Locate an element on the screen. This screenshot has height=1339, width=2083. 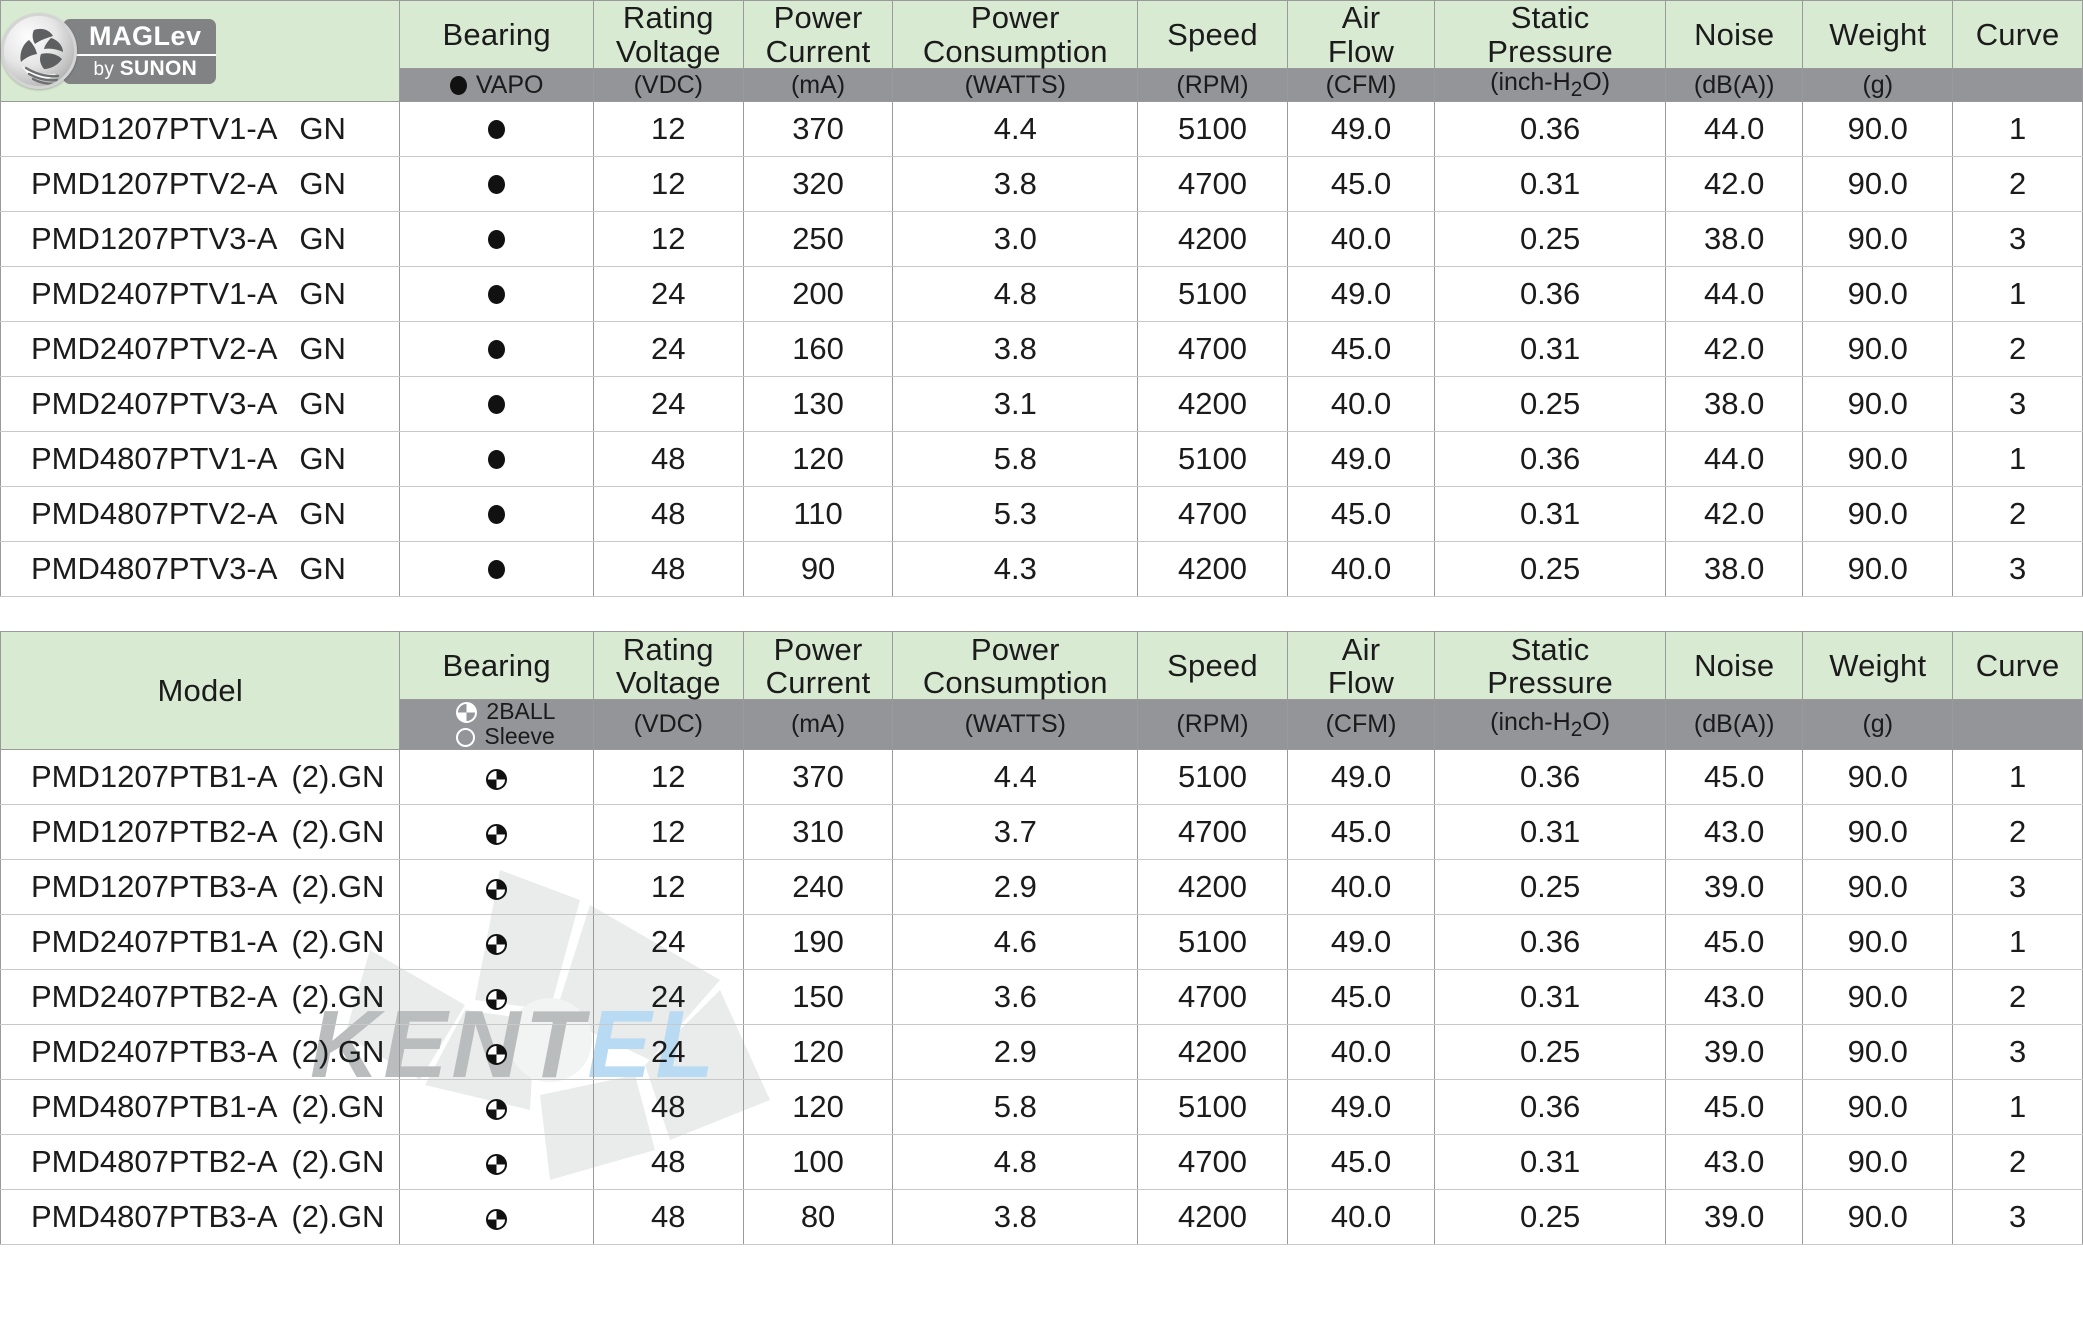
unit-consumption: (WATTS) is located at coordinates (1015, 85).